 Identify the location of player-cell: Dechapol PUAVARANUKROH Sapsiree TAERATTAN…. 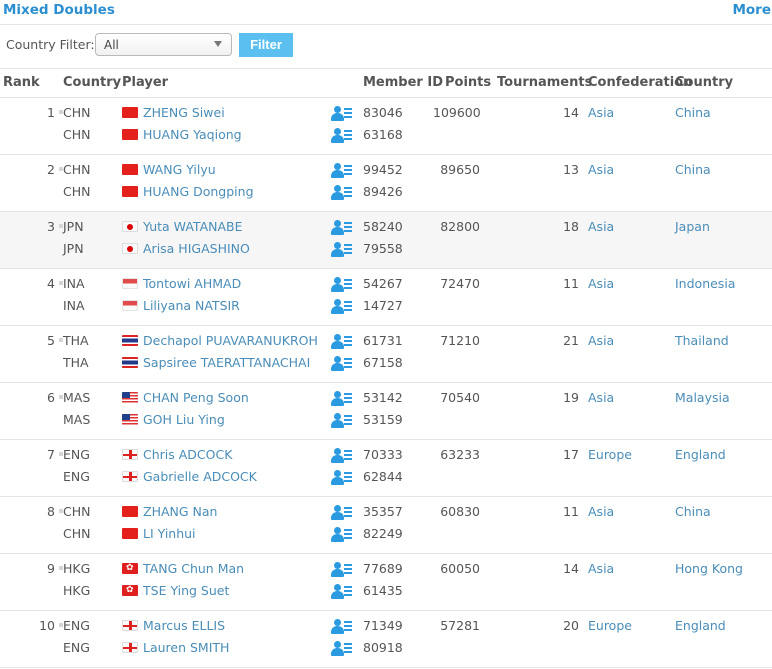
(226, 354).